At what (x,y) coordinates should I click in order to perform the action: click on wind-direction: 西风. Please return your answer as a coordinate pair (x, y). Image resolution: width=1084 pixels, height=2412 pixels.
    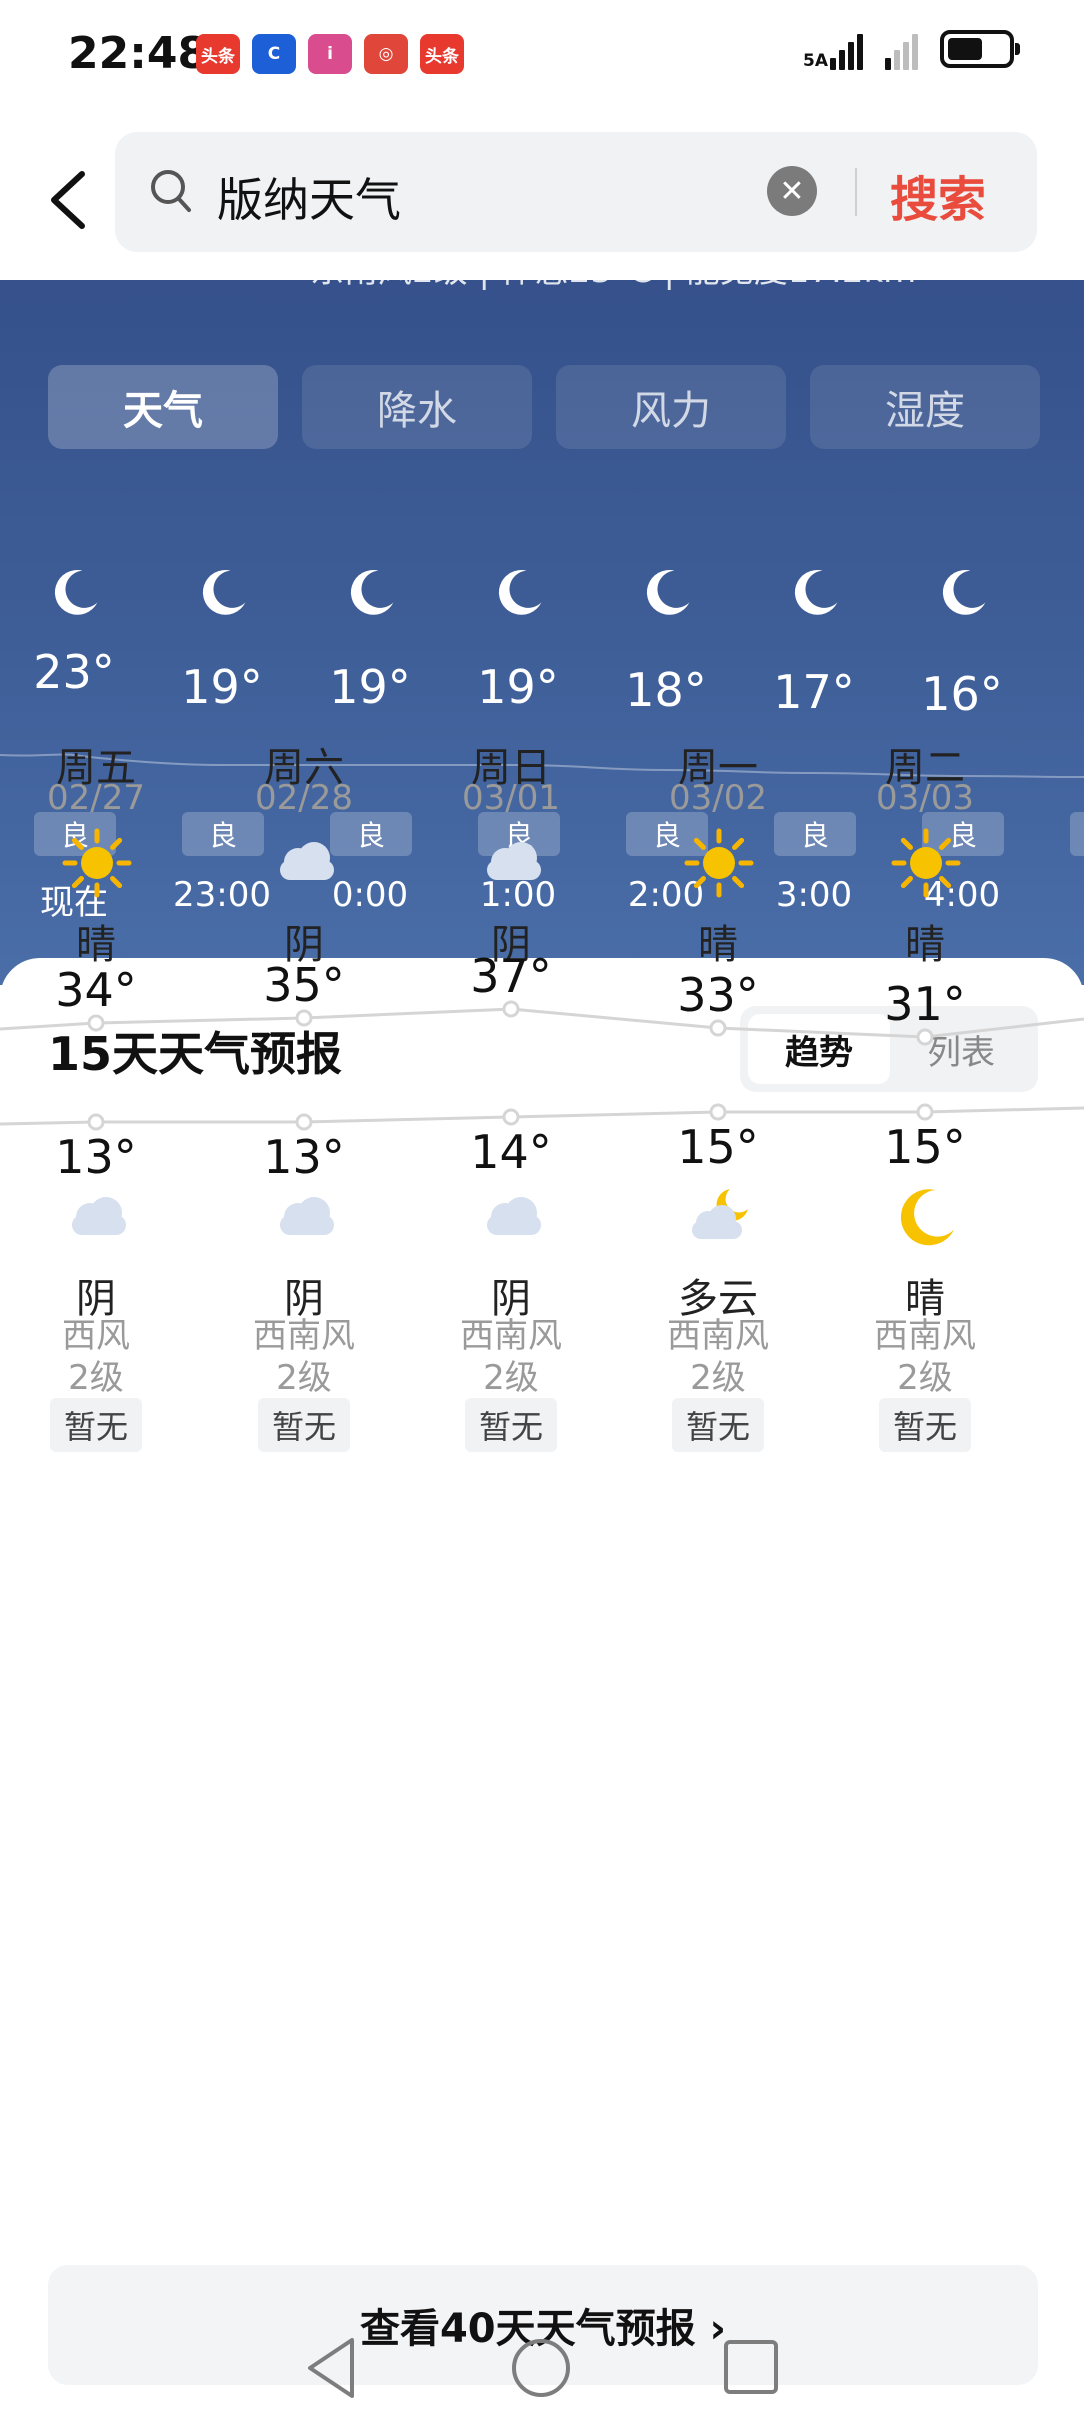
    Looking at the image, I should click on (96, 1336).